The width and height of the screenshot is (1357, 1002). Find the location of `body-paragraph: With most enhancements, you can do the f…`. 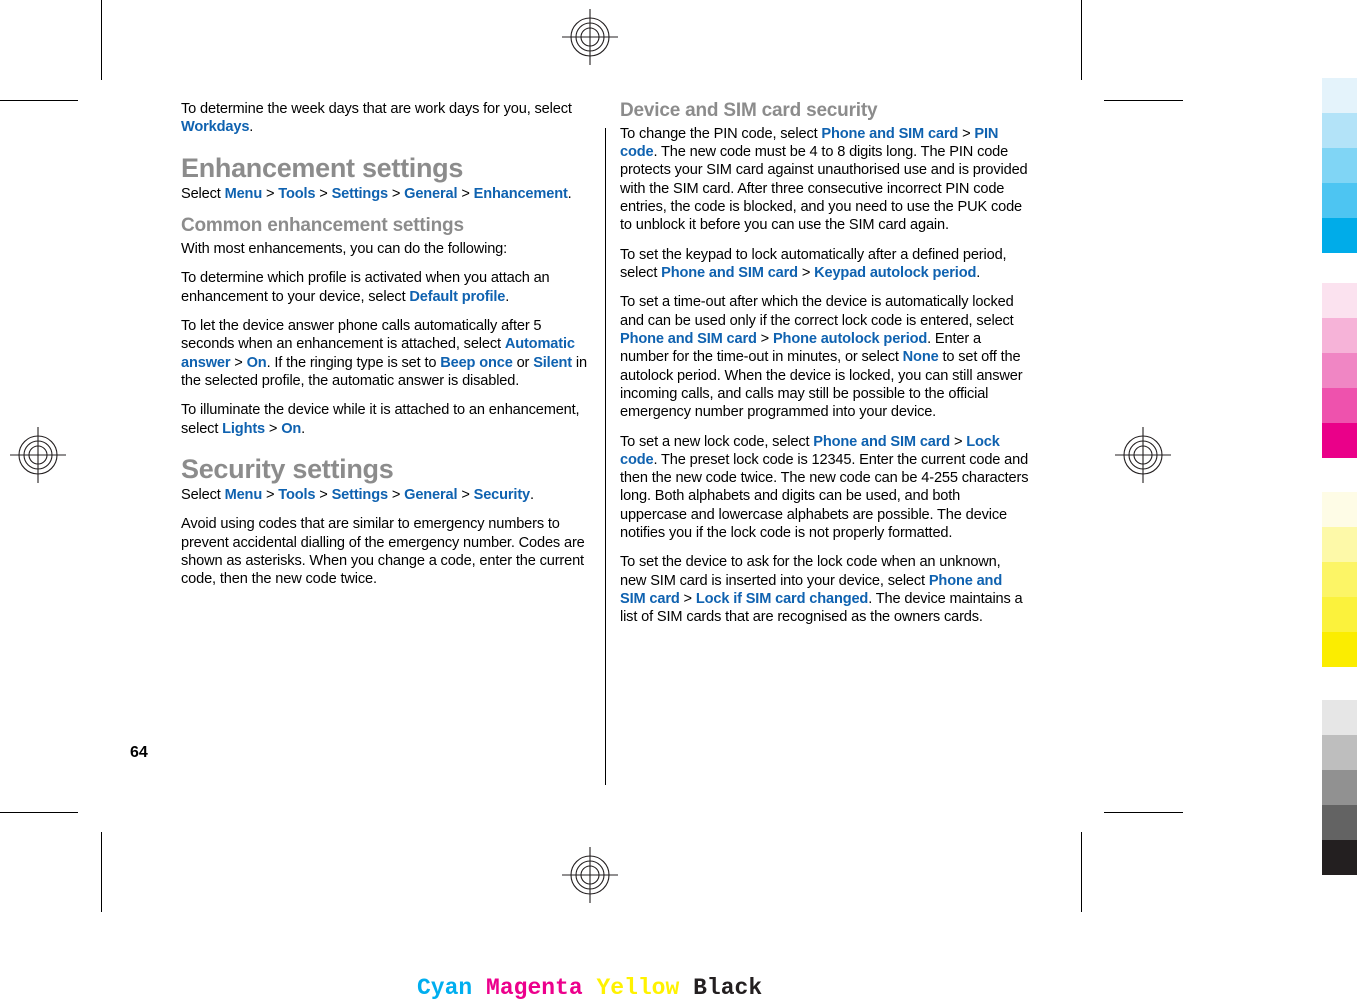

body-paragraph: With most enhancements, you can do the f… is located at coordinates (386, 249).